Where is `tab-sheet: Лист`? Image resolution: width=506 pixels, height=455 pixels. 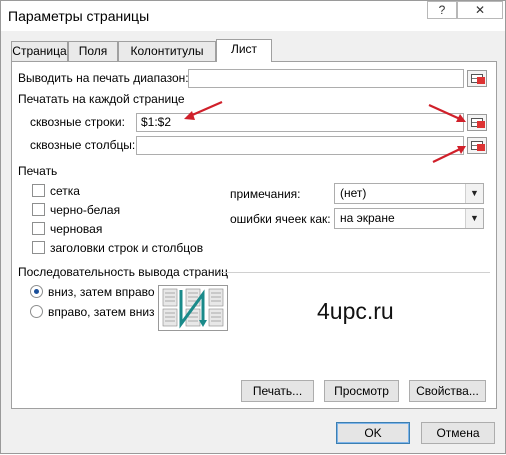 tab-sheet: Лист is located at coordinates (244, 50).